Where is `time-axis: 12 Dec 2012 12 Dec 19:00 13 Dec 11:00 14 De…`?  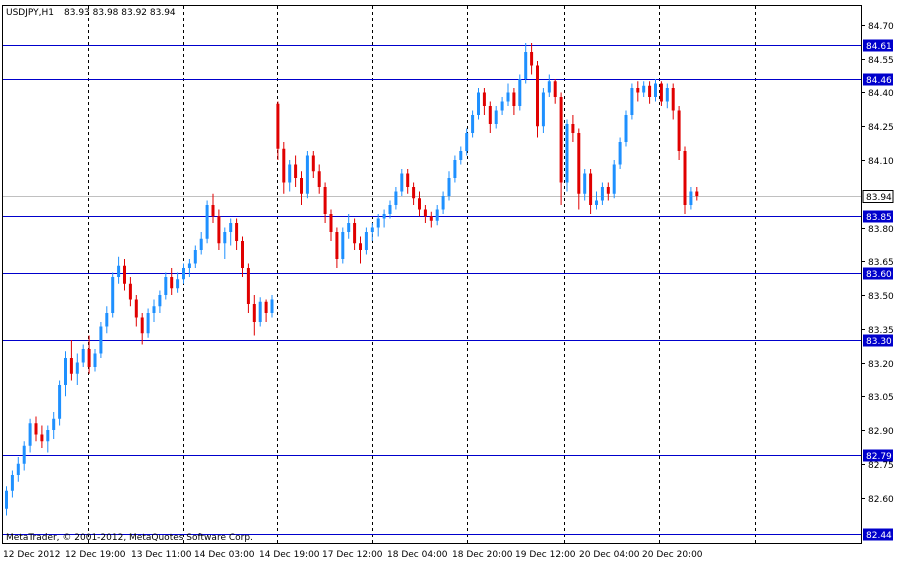
time-axis: 12 Dec 2012 12 Dec 19:00 13 Dec 11:00 14 De… is located at coordinates (353, 555).